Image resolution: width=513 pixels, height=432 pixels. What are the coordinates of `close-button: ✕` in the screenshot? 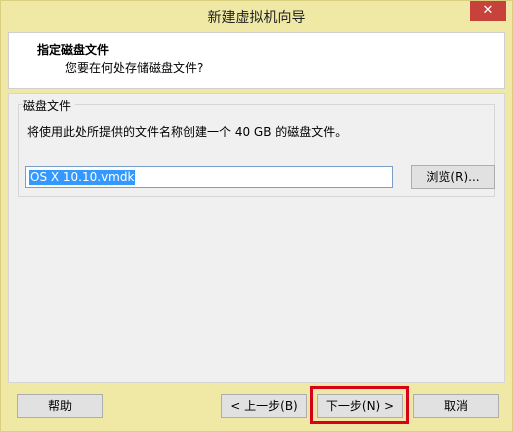 It's located at (488, 11).